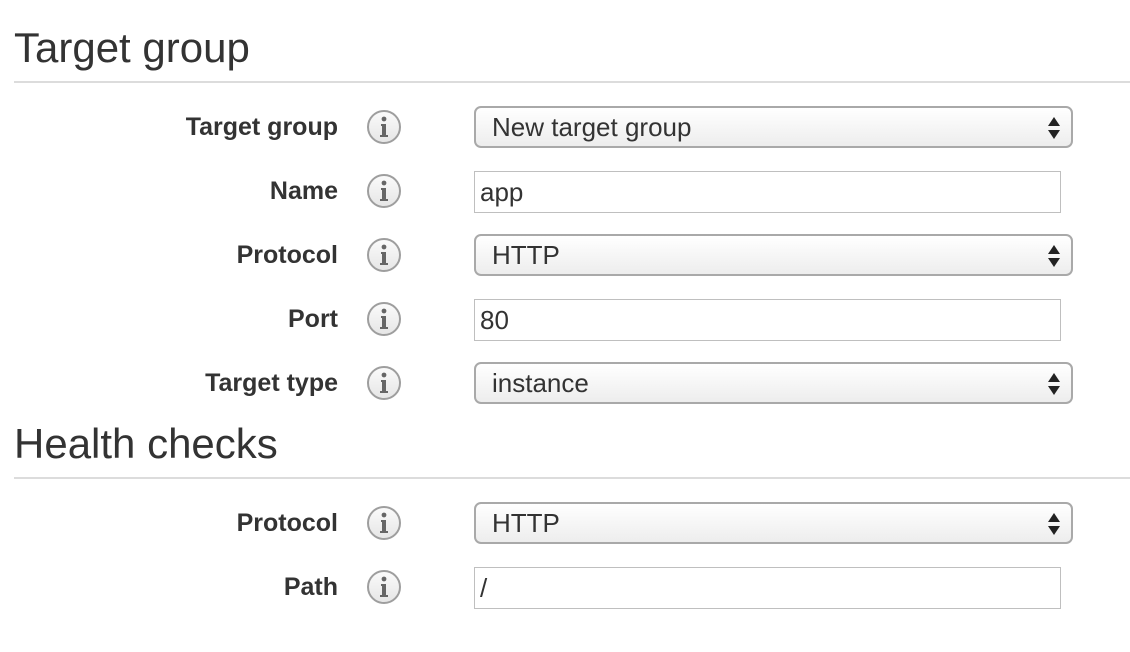 The image size is (1130, 652). What do you see at coordinates (773, 383) in the screenshot?
I see `target-type-select: instance` at bounding box center [773, 383].